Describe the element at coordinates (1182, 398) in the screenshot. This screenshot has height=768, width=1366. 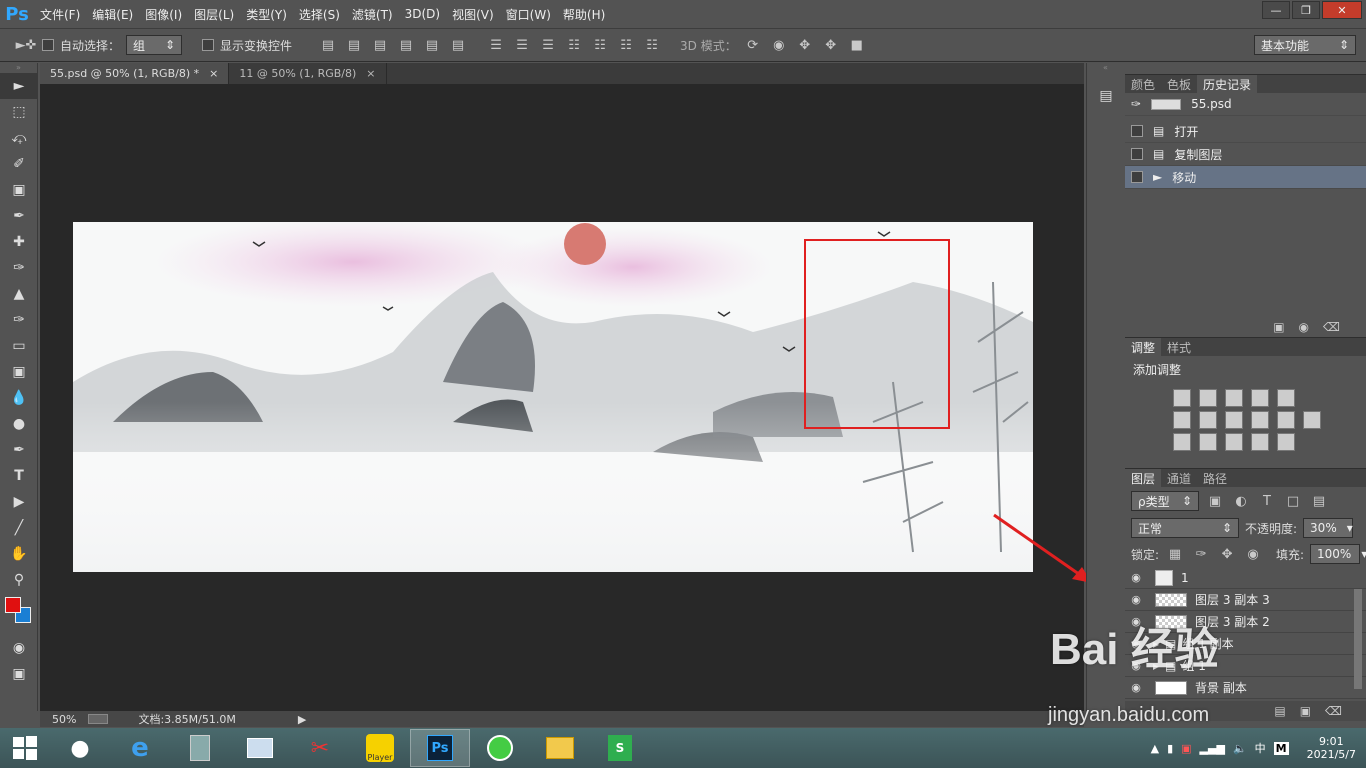
I see `brightness-icon` at that location.